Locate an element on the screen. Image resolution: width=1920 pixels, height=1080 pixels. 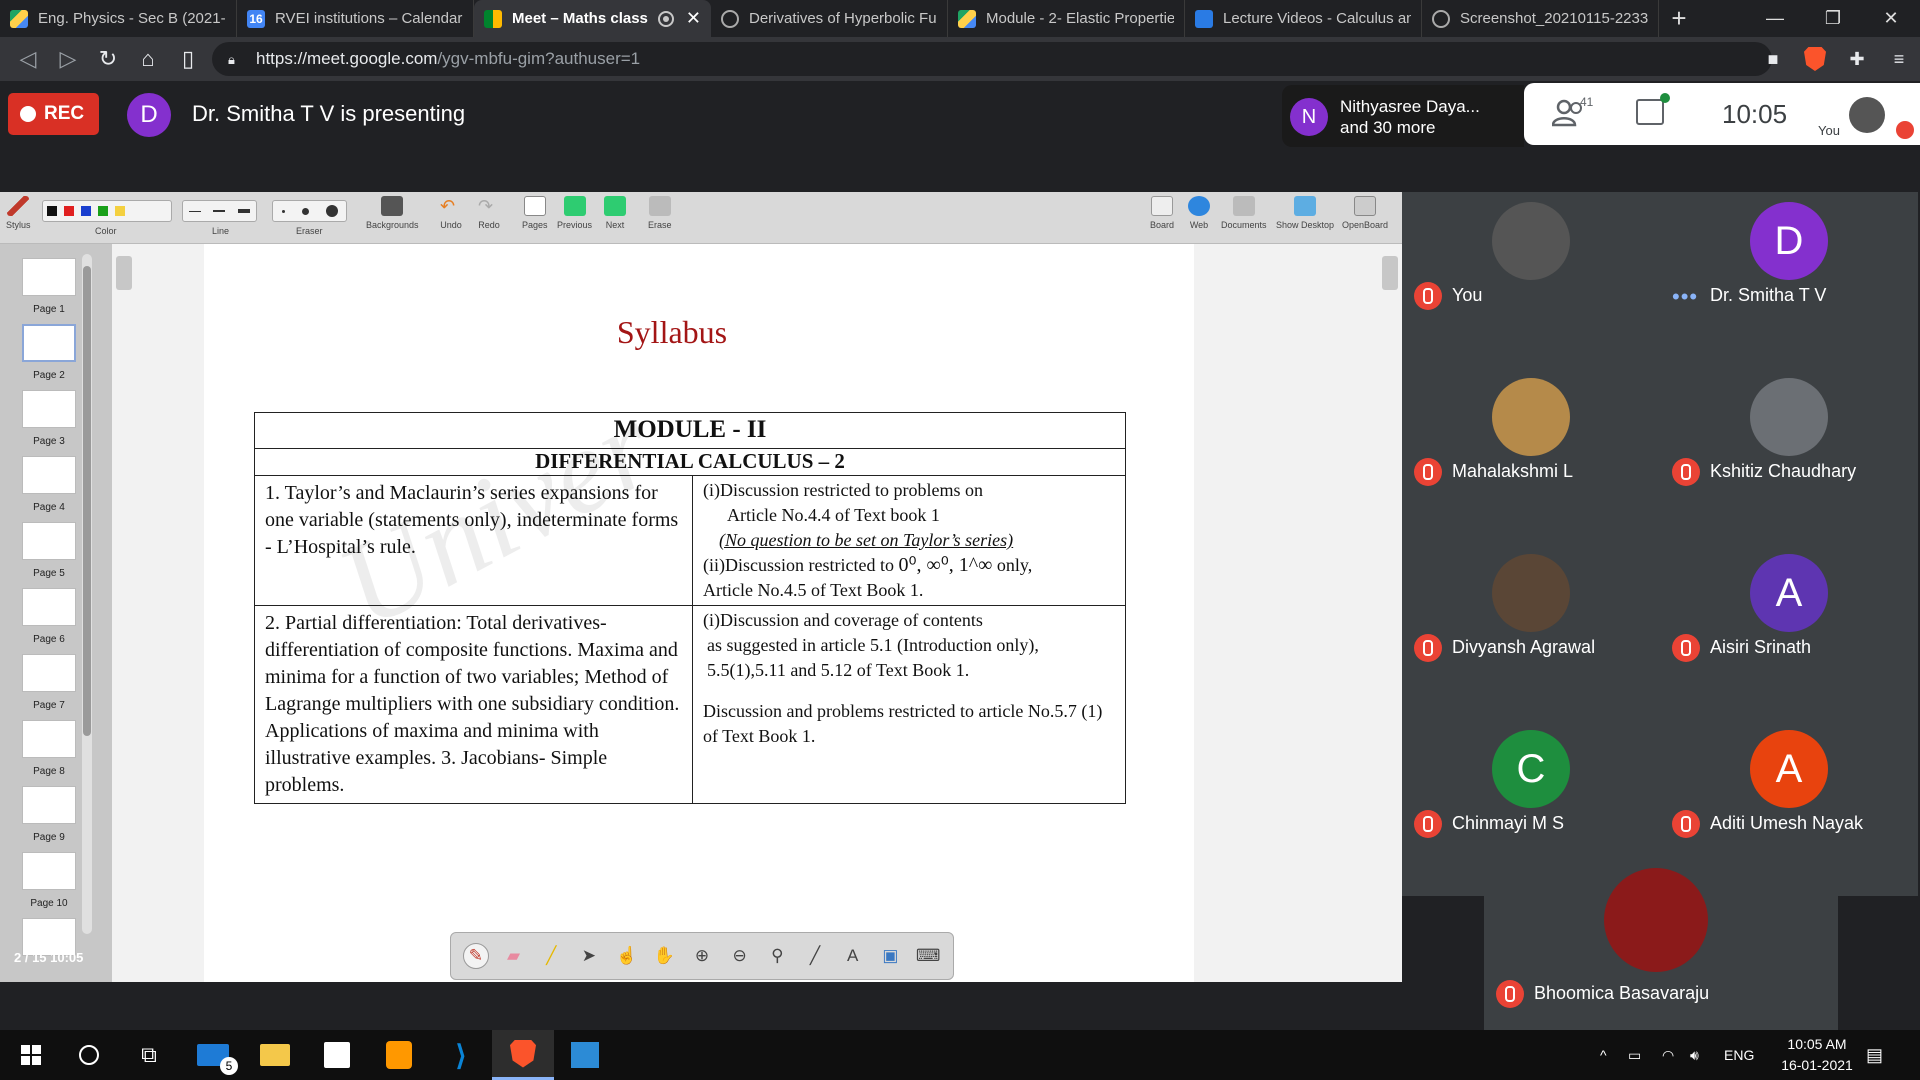
hand-icon: ✋ is located at coordinates (664, 956).